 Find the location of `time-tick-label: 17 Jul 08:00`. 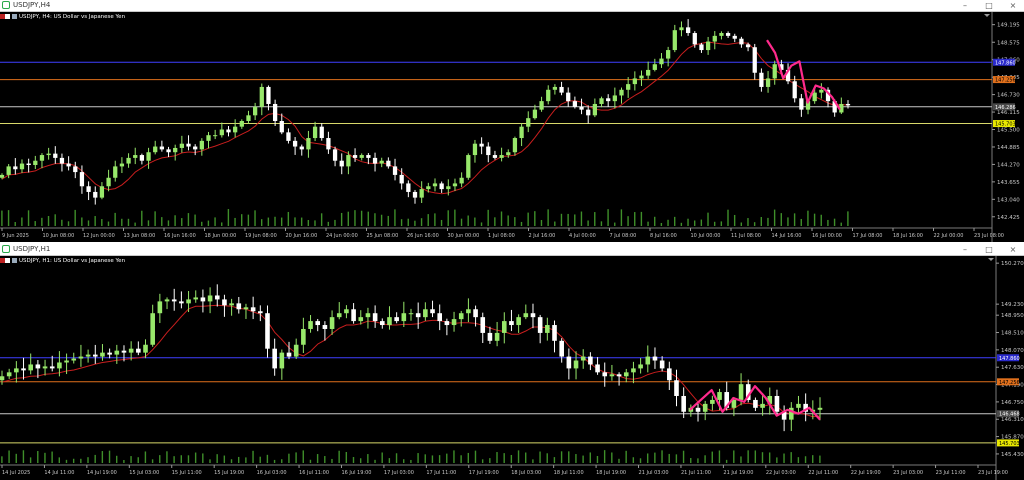

time-tick-label: 17 Jul 08:00 is located at coordinates (868, 236).